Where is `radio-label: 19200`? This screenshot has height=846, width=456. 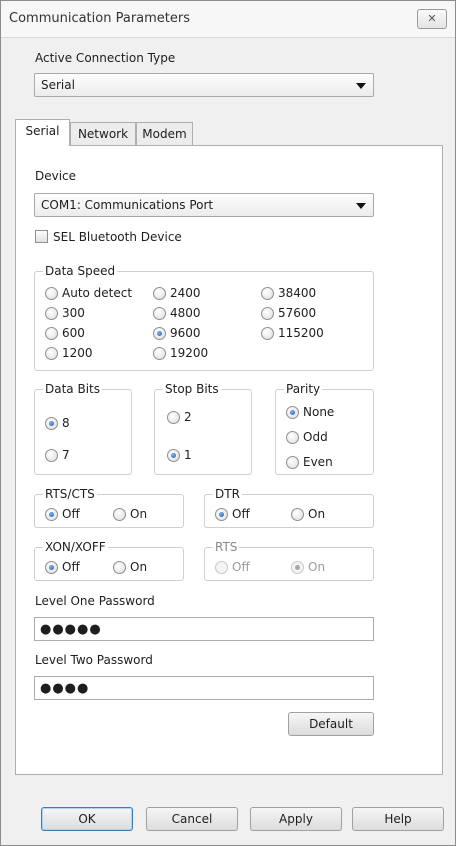
radio-label: 19200 is located at coordinates (189, 353).